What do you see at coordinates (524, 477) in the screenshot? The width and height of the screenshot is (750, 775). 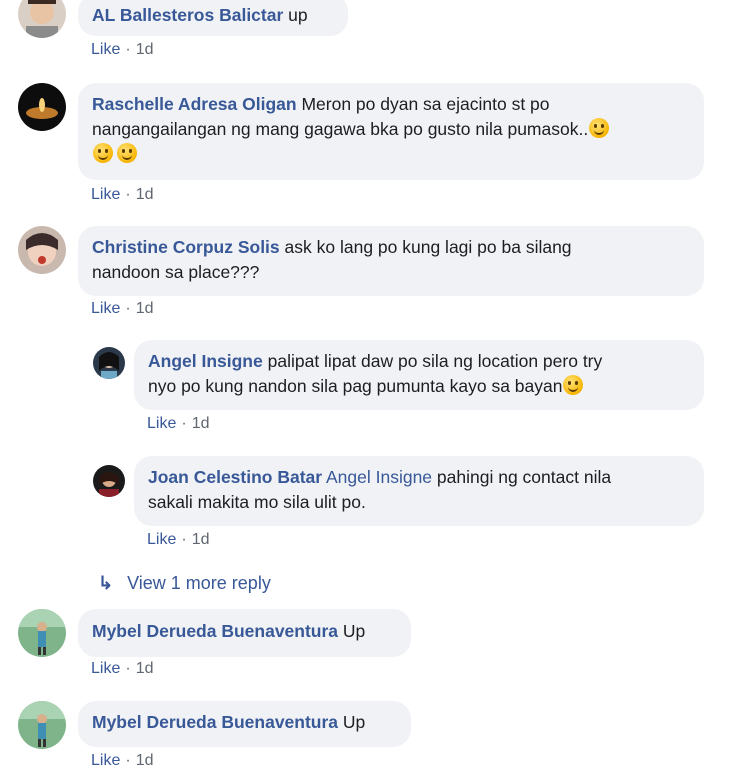 I see `comment-text: pahingi ng contact nila` at bounding box center [524, 477].